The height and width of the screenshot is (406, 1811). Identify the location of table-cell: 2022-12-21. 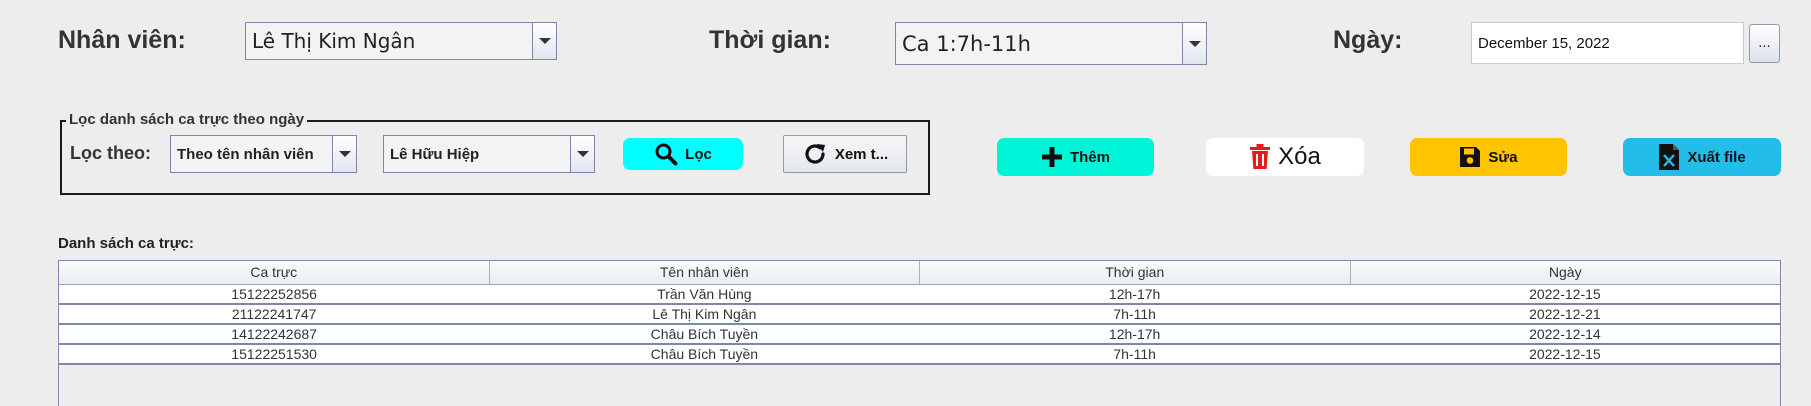
(1565, 314).